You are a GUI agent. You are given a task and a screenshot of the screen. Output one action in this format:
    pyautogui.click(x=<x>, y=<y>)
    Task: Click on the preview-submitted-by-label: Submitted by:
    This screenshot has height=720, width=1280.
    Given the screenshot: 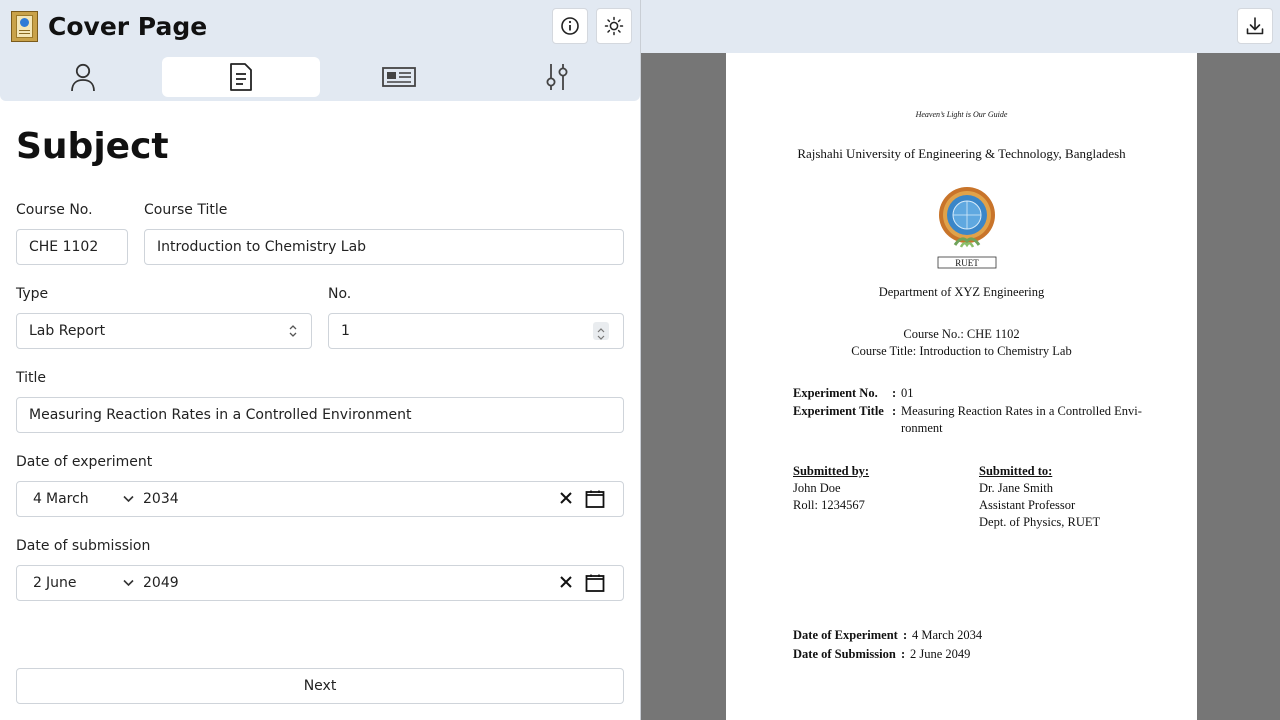 What is the action you would take?
    pyautogui.click(x=831, y=471)
    